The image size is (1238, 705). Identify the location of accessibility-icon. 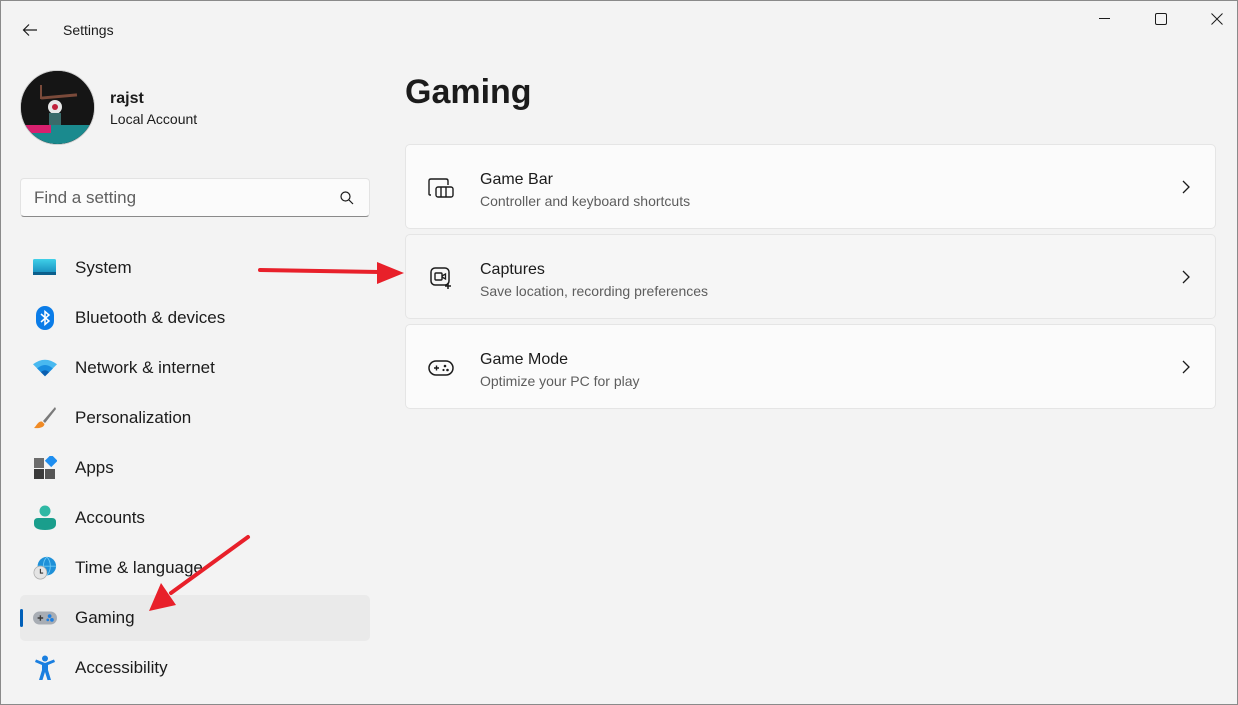
(45, 667).